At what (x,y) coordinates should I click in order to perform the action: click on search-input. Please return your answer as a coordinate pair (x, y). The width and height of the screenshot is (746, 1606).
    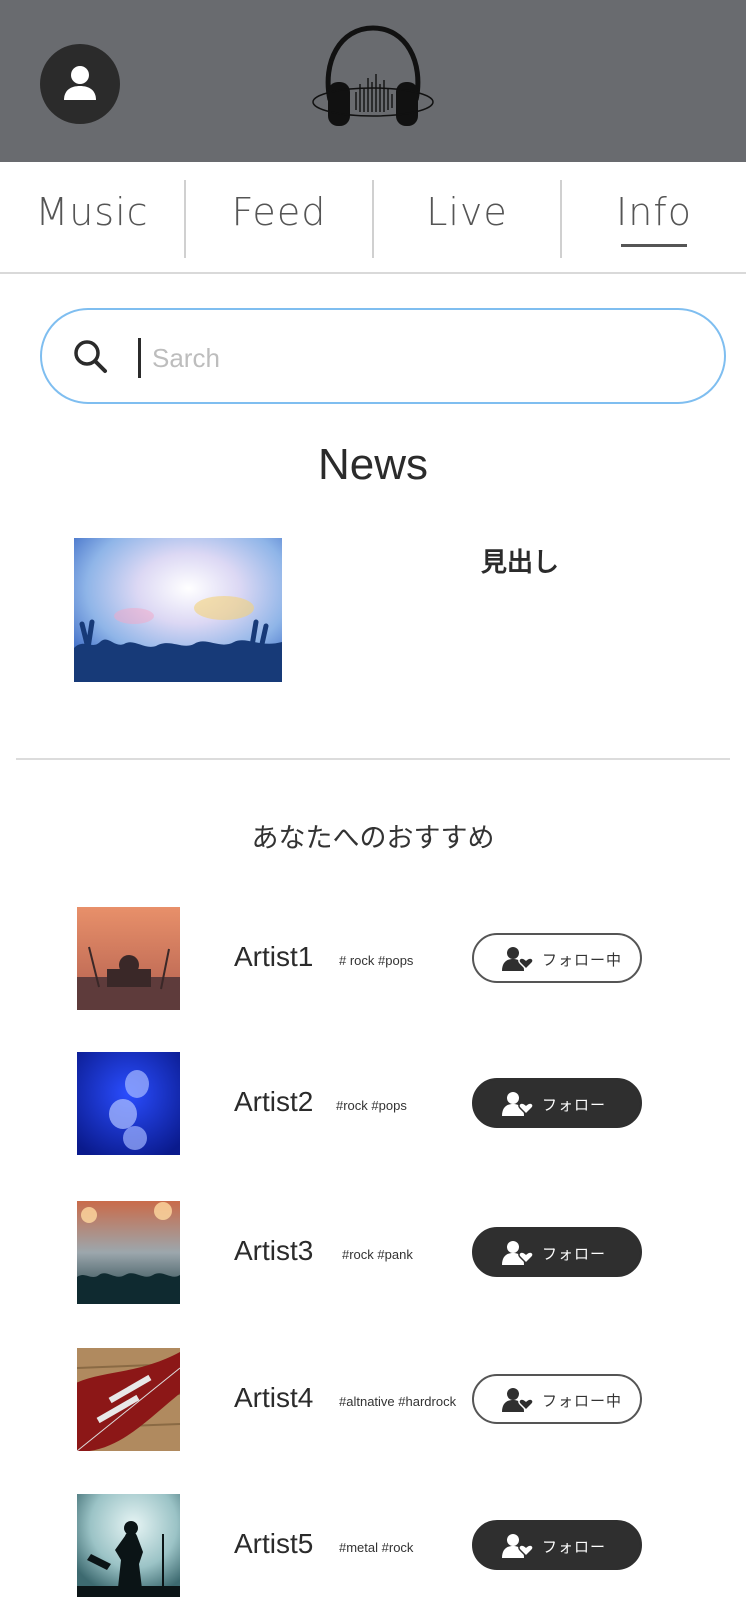
    Looking at the image, I should click on (412, 358).